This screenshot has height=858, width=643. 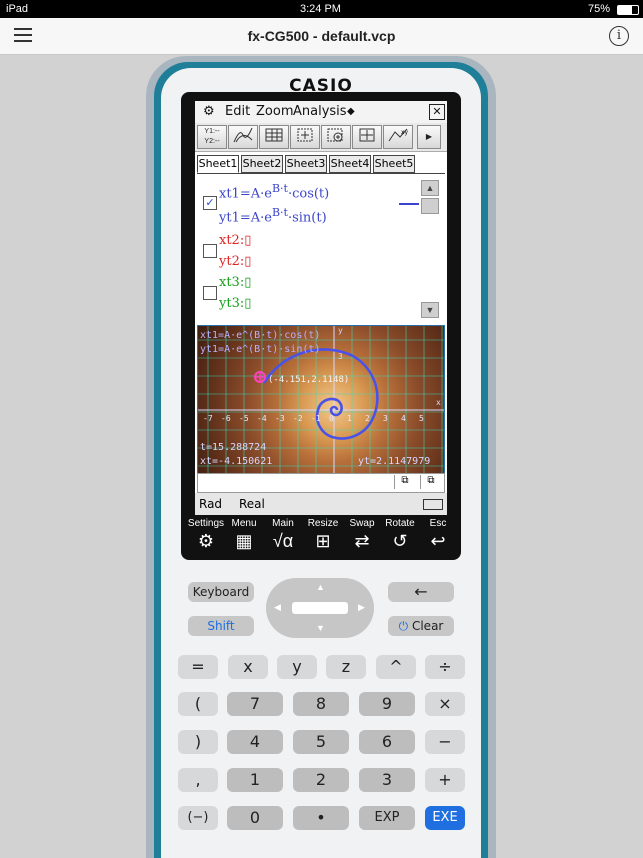 I want to click on key-row4-4: +, so click(x=445, y=780).